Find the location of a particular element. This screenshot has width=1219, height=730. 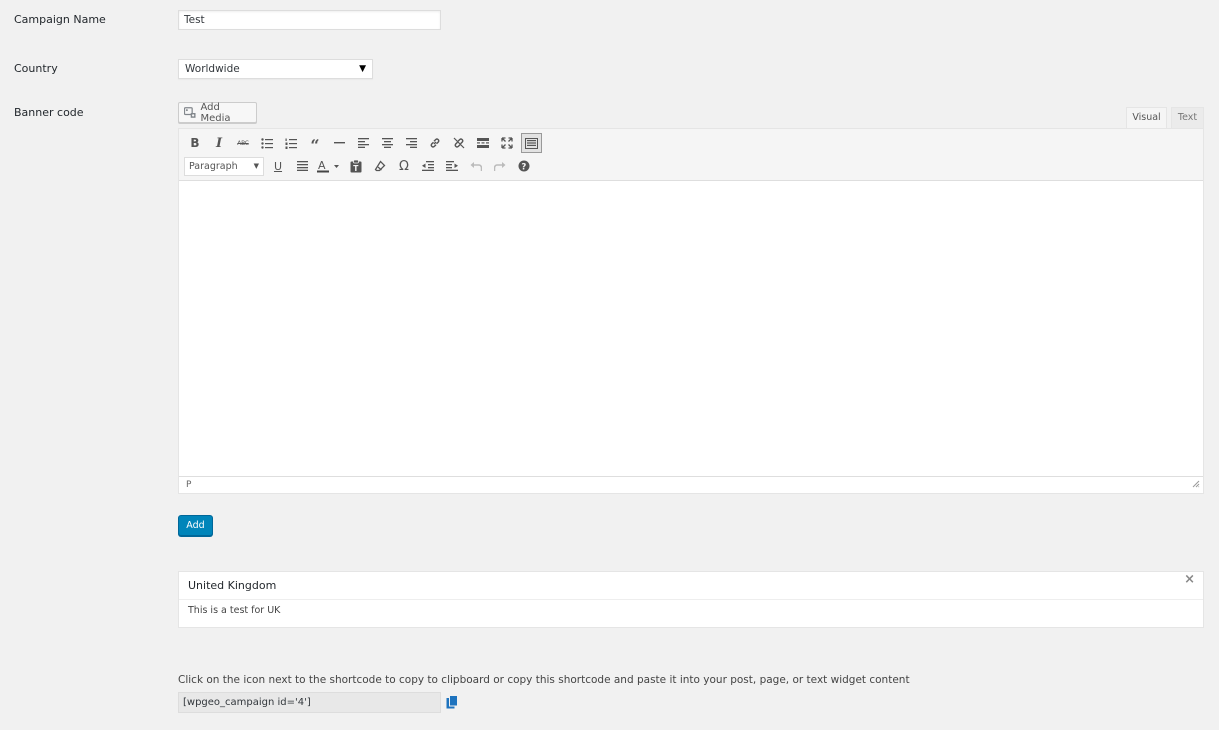

special-character-icon: Ω is located at coordinates (404, 166).